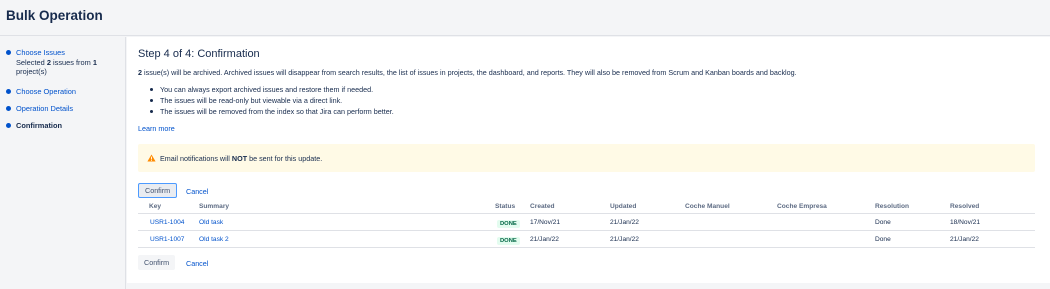 The width and height of the screenshot is (1050, 289). What do you see at coordinates (56, 67) in the screenshot?
I see `selected-issues-summary: Selected 2 issues from 1 project(s)` at bounding box center [56, 67].